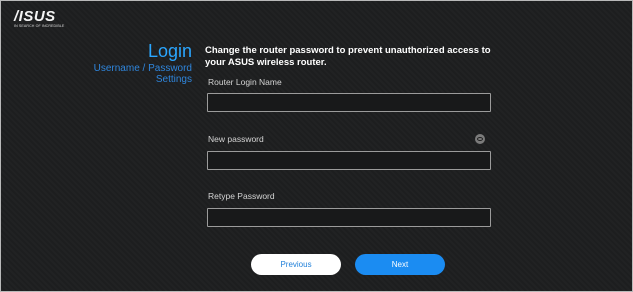 This screenshot has height=292, width=633. I want to click on login-name-label: Router Login Name, so click(245, 82).